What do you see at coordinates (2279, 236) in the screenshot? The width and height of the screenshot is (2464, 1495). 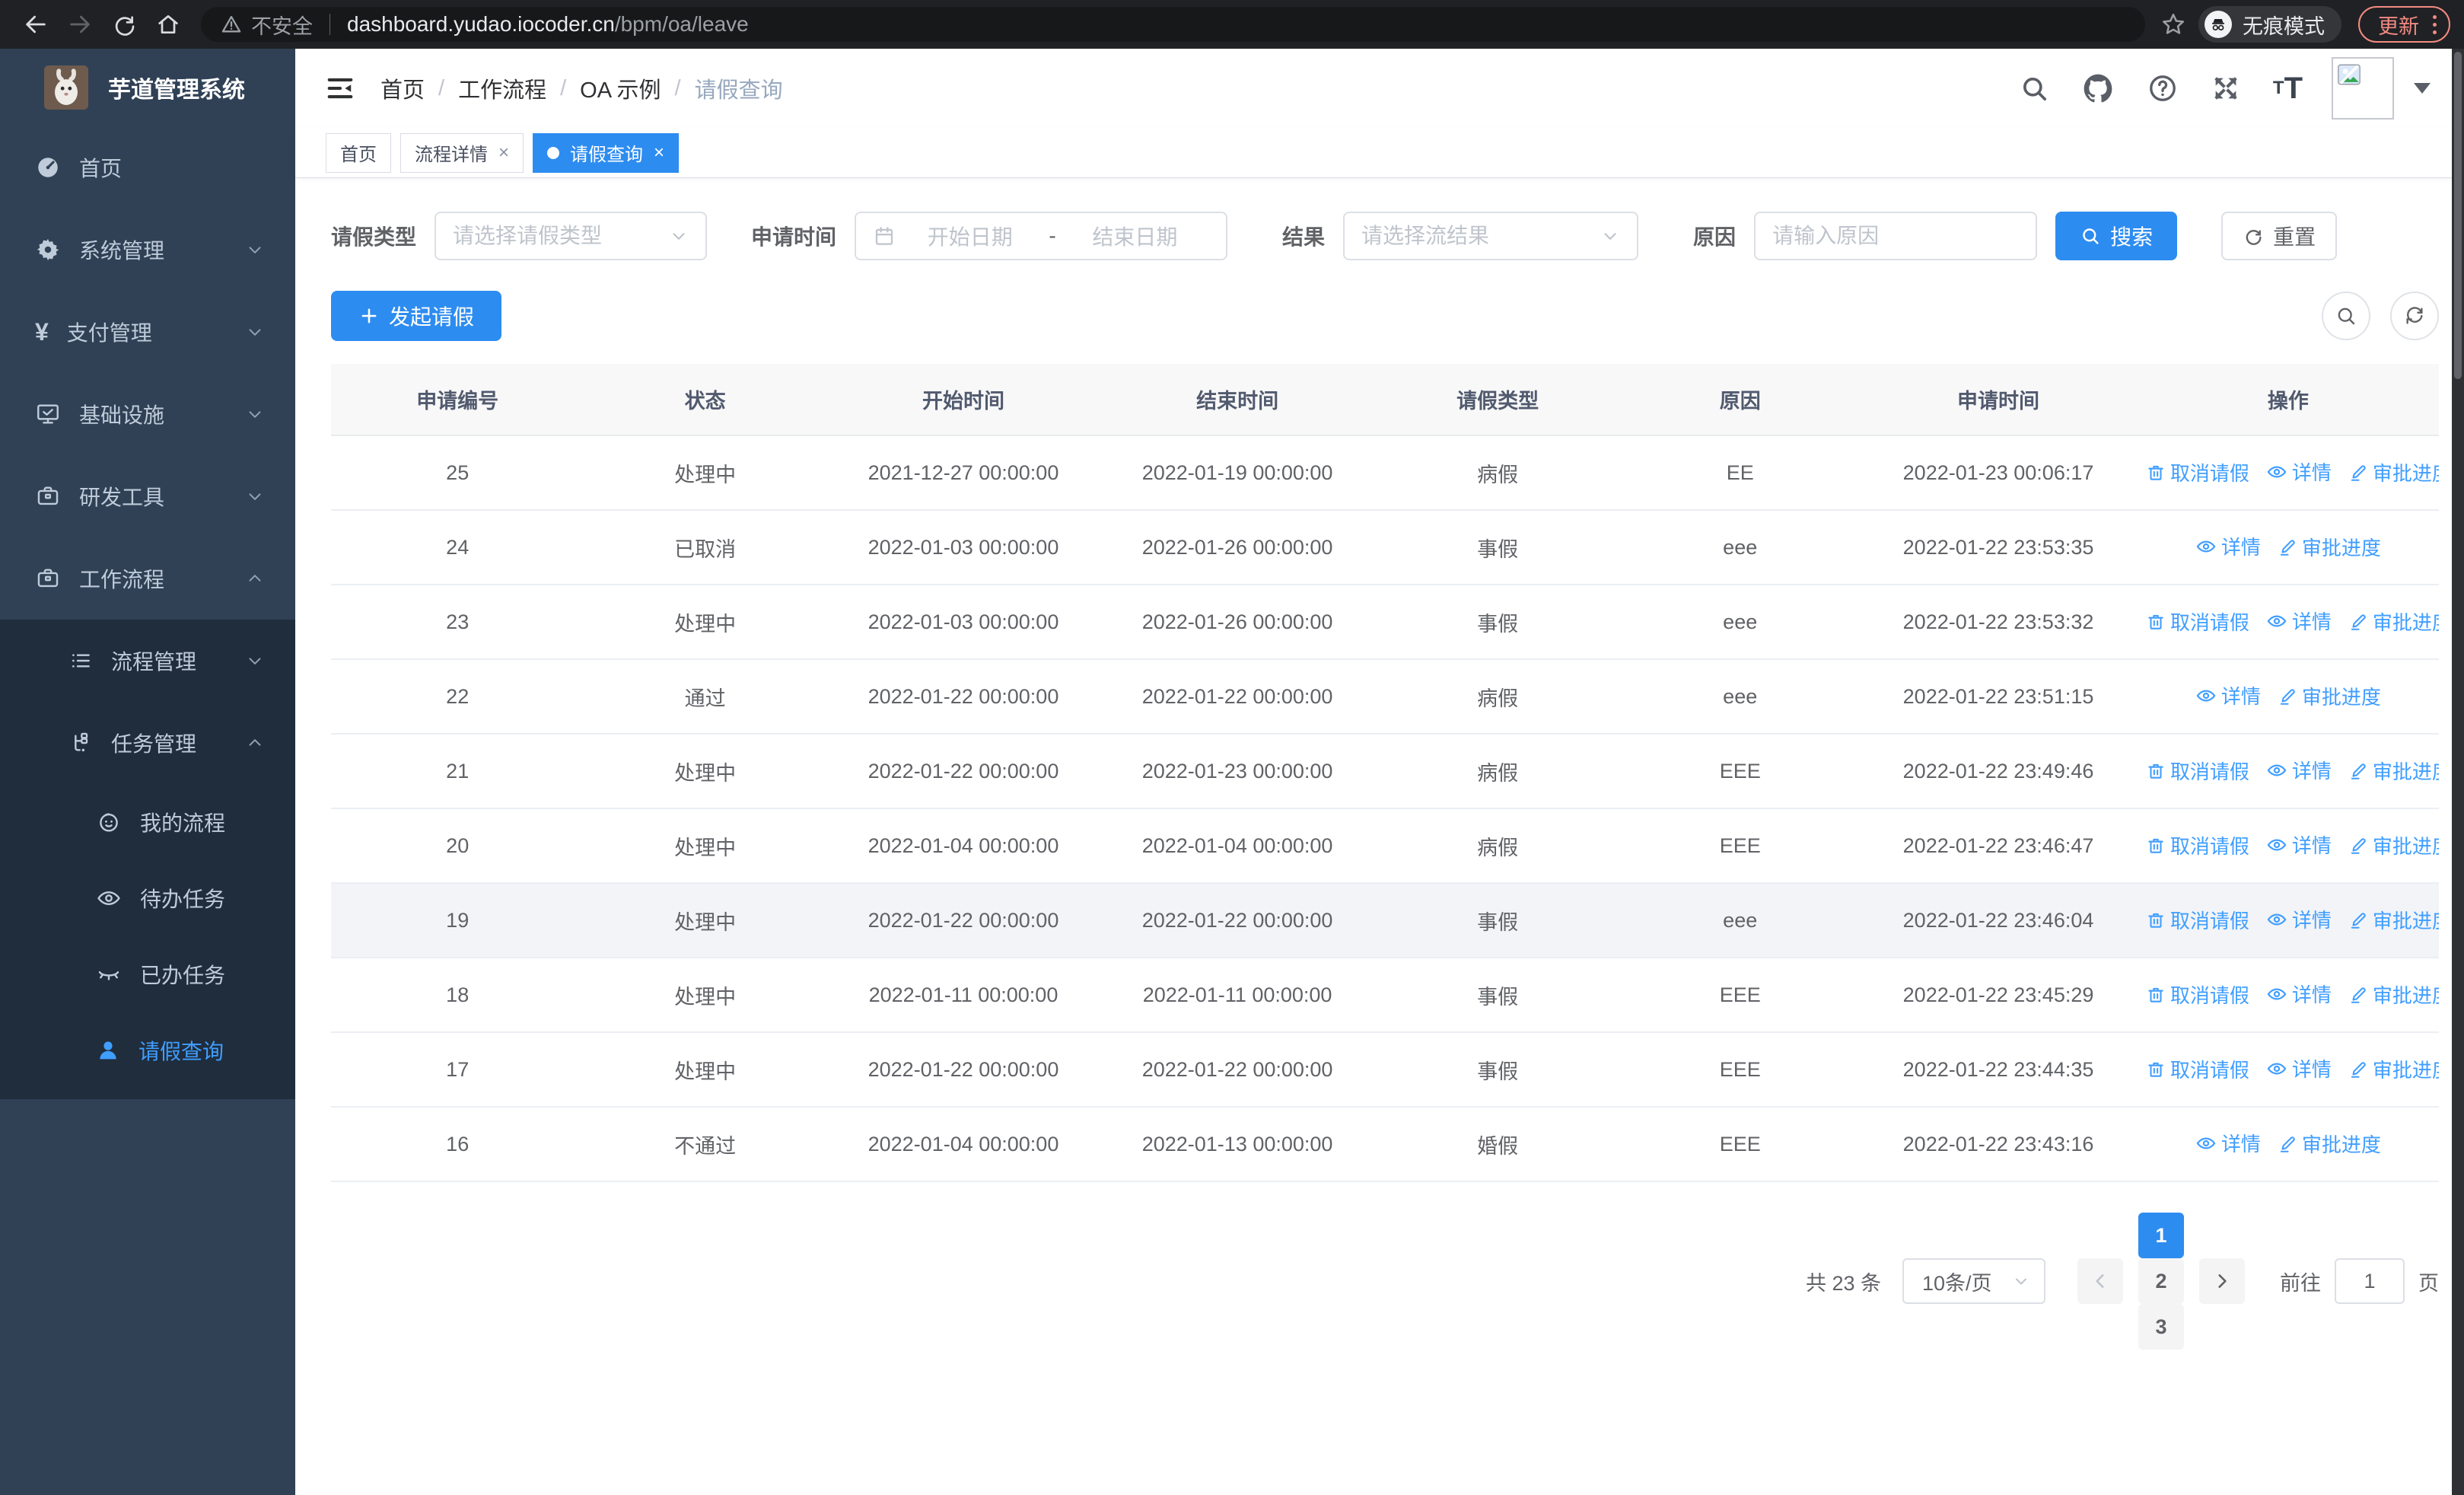 I see `reset-button: 重置` at bounding box center [2279, 236].